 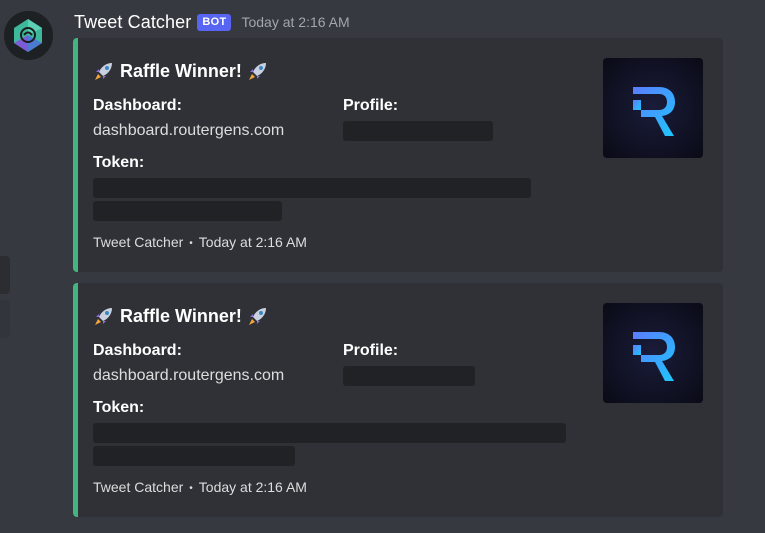 I want to click on bot-avatar-icon, so click(x=28, y=35).